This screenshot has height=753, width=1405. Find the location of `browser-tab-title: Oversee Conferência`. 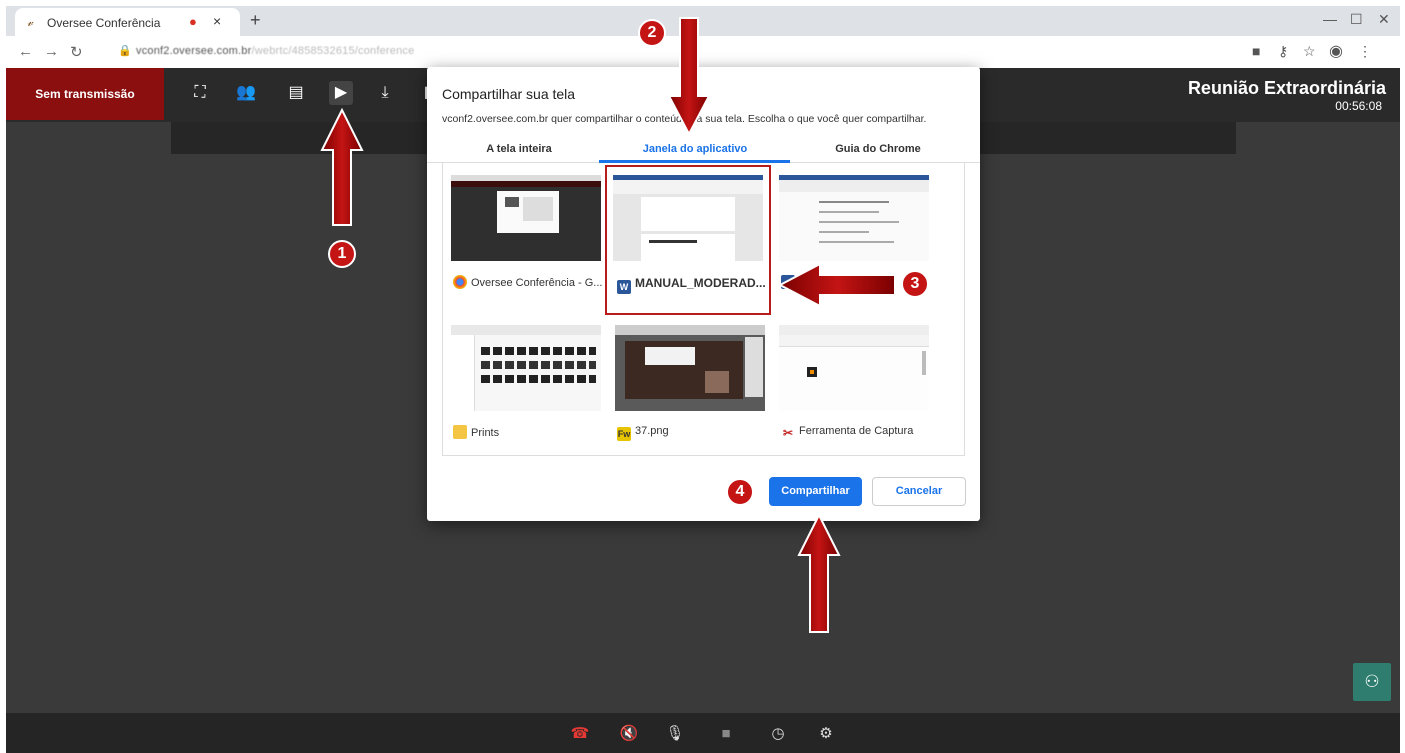

browser-tab-title: Oversee Conferência is located at coordinates (104, 23).